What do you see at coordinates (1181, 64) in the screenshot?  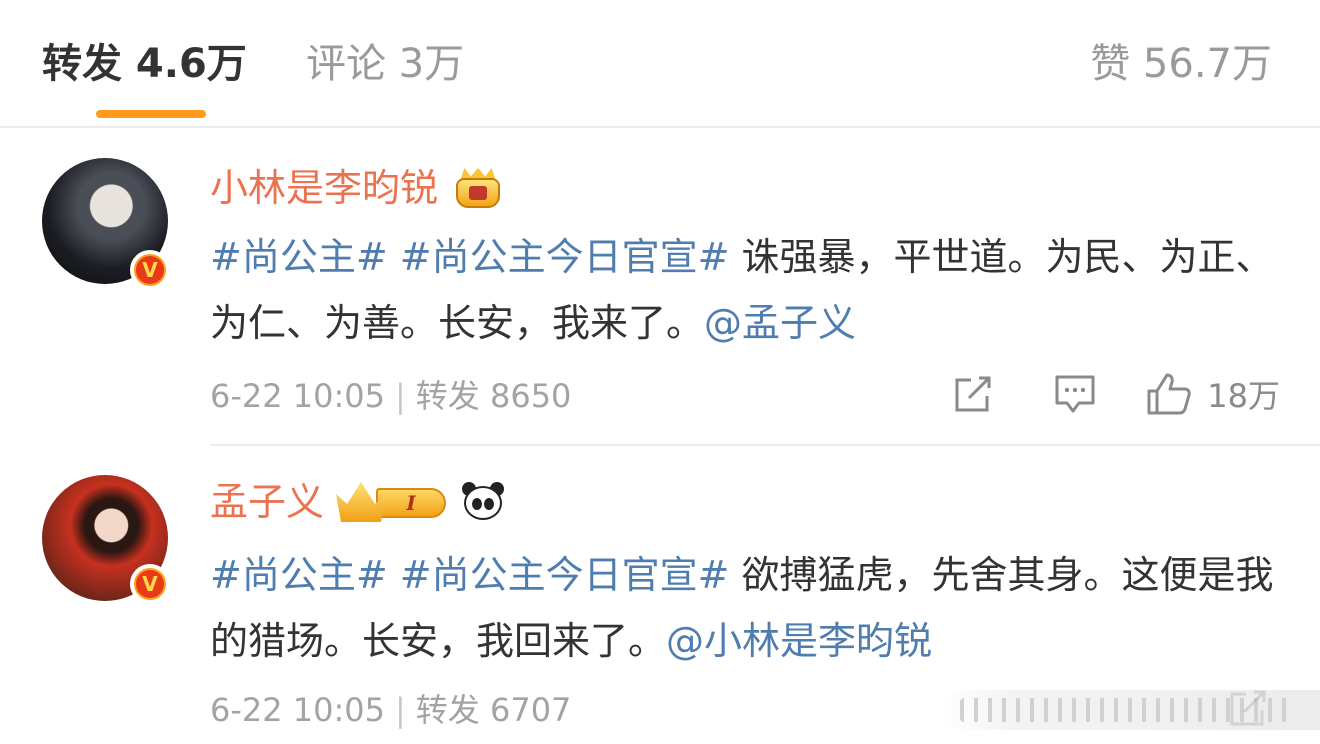 I see `tab-like: 赞 56.7万` at bounding box center [1181, 64].